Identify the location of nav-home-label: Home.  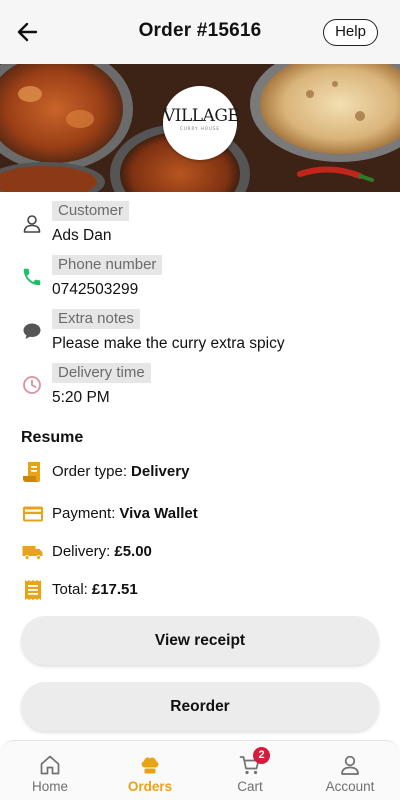
(49, 786).